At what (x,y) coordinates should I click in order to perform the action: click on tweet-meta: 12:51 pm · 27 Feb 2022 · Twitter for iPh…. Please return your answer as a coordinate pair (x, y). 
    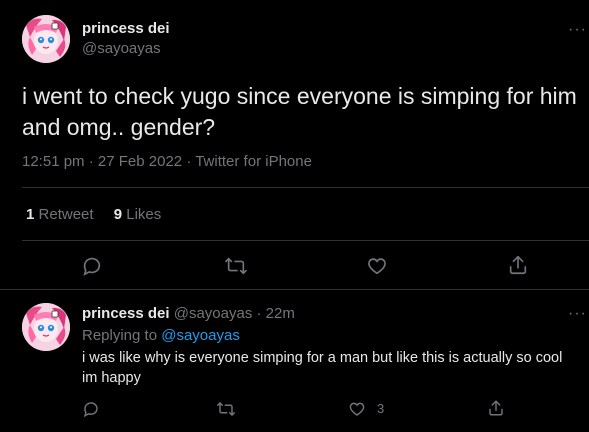
    Looking at the image, I should click on (167, 161).